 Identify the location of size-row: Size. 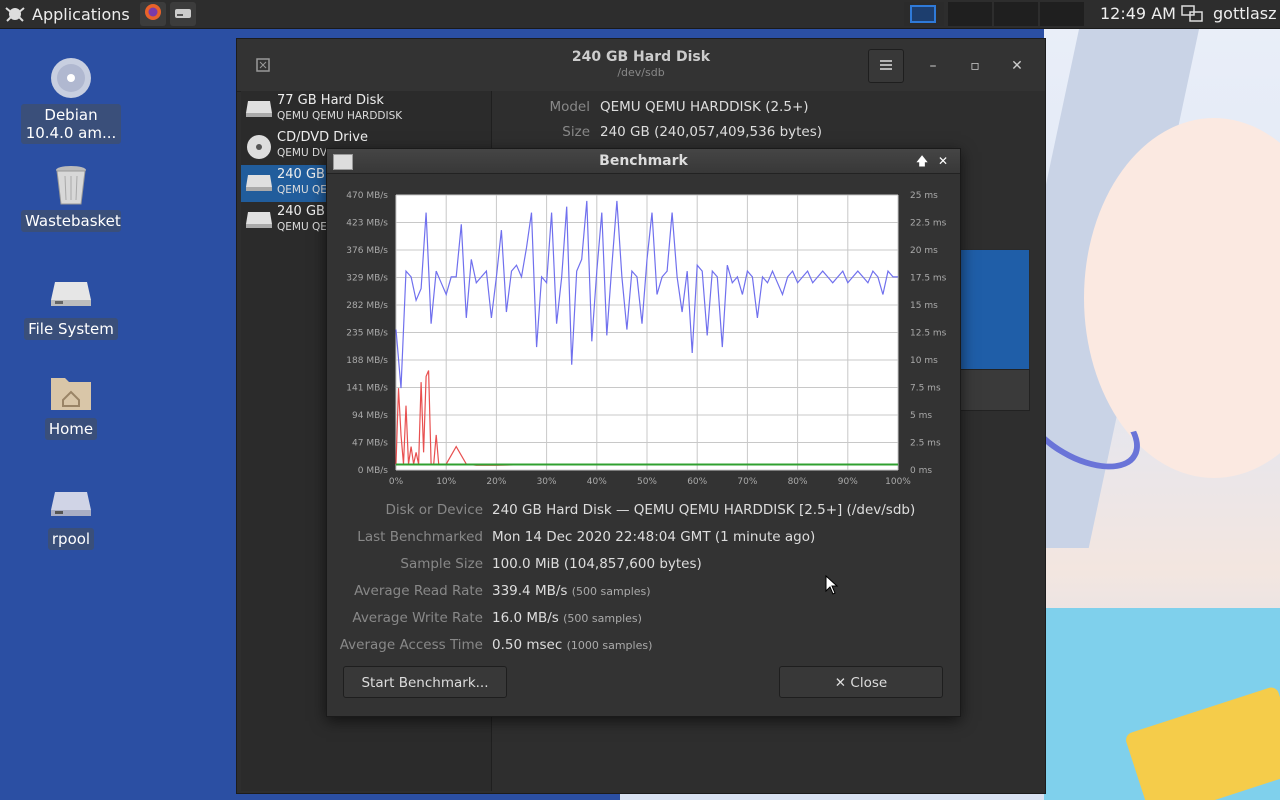
(541, 134).